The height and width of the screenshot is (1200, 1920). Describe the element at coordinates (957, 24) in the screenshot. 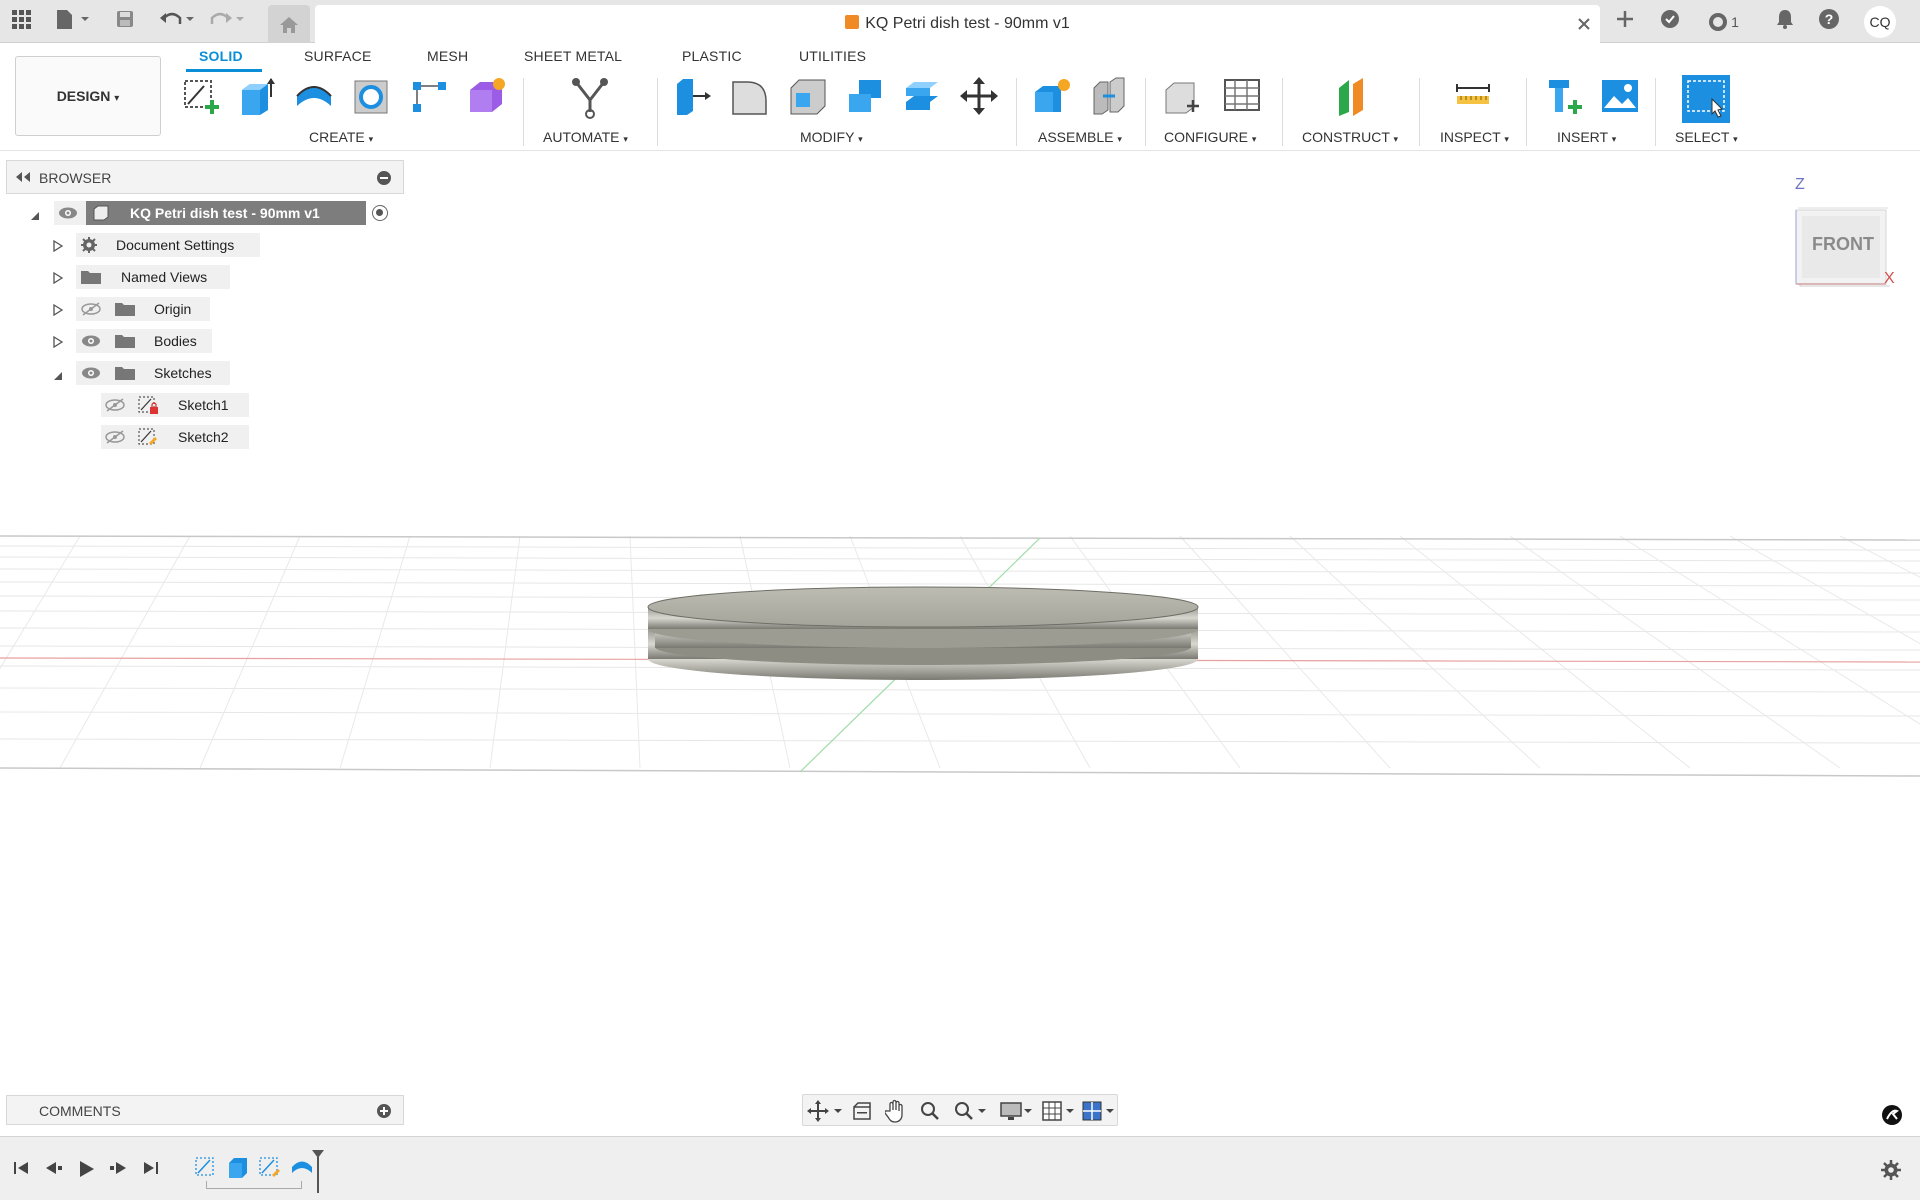

I see `document-tab: KQ Petri dish test - 90mm v1` at that location.